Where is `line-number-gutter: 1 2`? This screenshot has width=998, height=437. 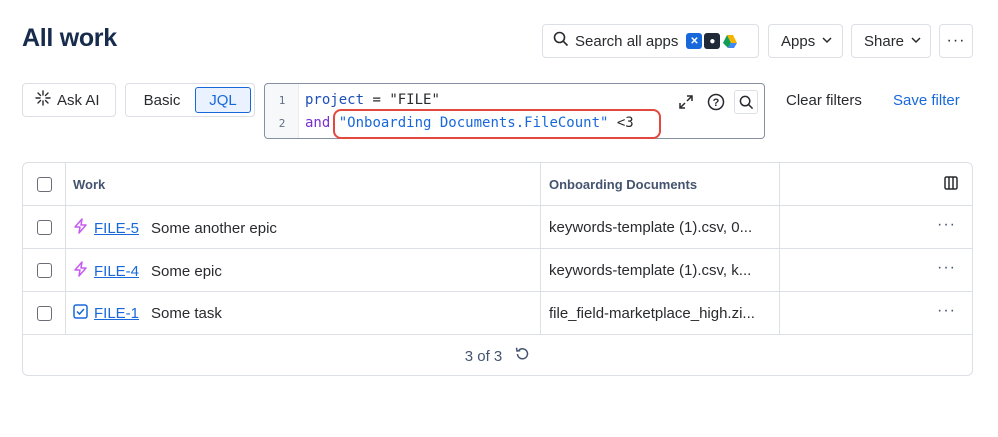 line-number-gutter: 1 2 is located at coordinates (282, 111).